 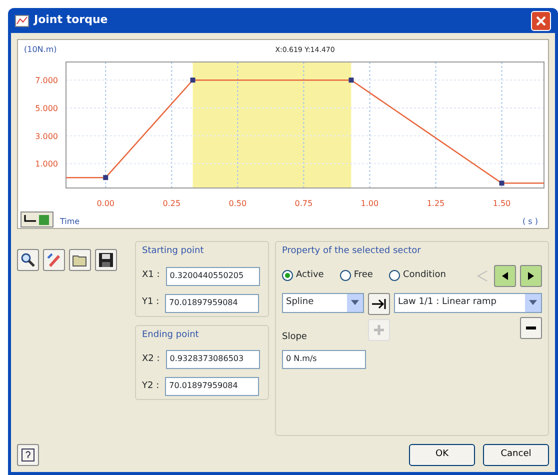 What do you see at coordinates (356, 275) in the screenshot?
I see `radio-option: Free` at bounding box center [356, 275].